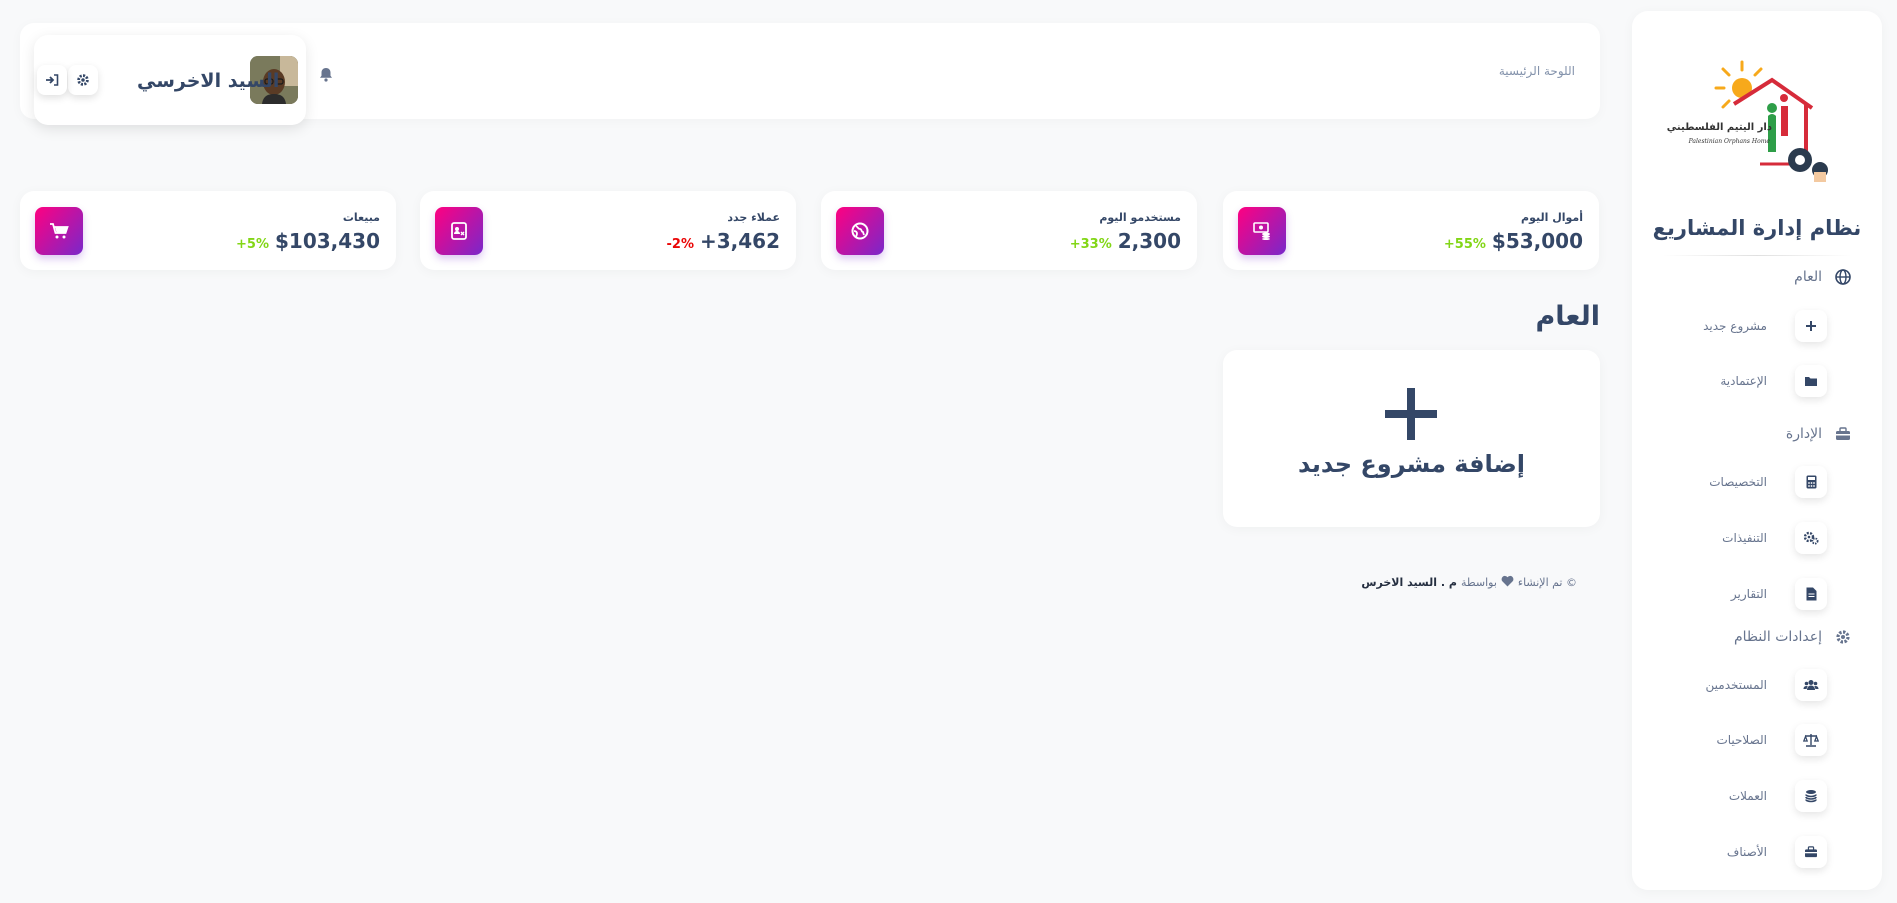  I want to click on top-navbar: اللوحة الرئيسية السيد الاخرسي, so click(810, 74).